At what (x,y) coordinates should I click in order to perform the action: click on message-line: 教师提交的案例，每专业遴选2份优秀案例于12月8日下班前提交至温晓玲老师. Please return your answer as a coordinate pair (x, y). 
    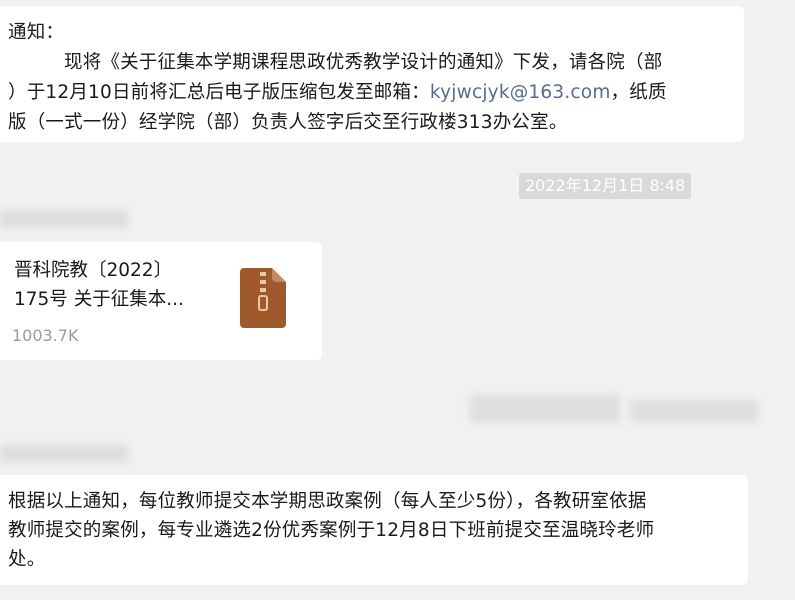
    Looking at the image, I should click on (331, 530).